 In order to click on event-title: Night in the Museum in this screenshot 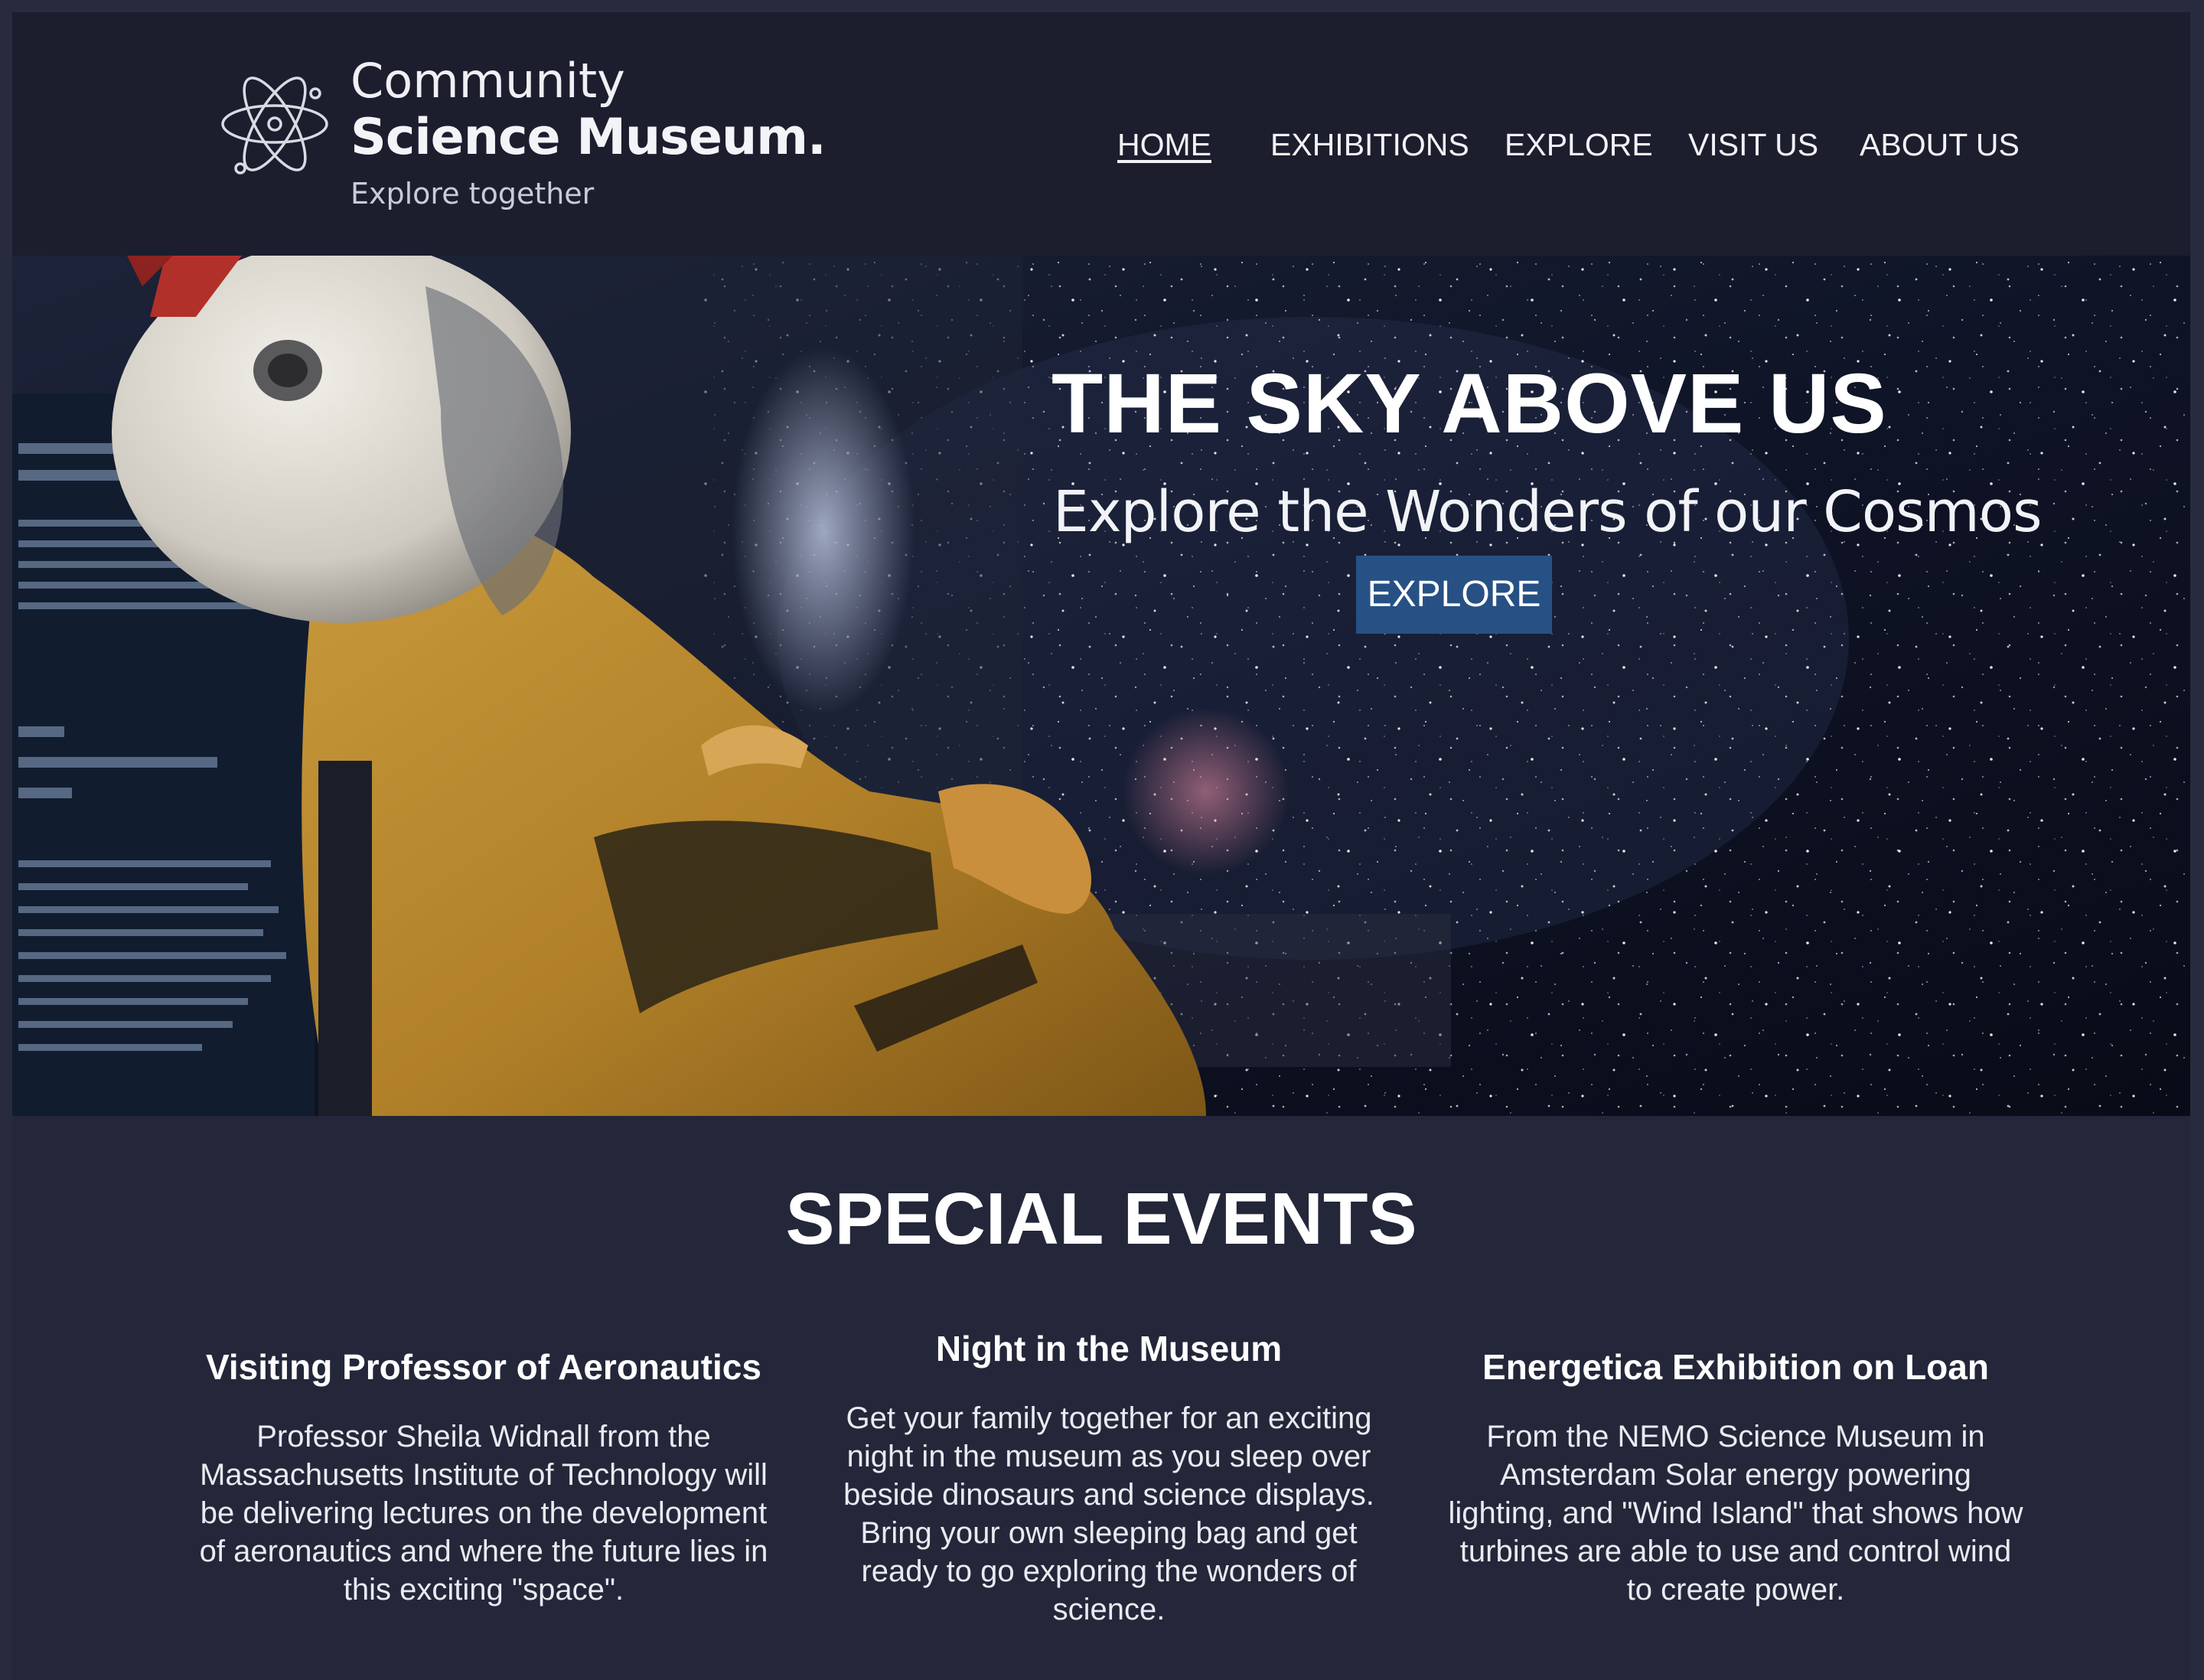, I will do `click(1109, 1348)`.